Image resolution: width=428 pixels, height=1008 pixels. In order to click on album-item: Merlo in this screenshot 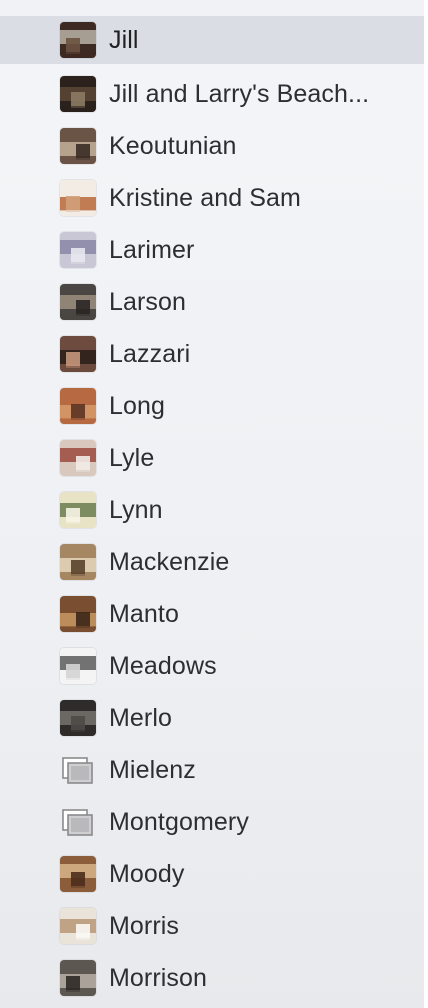, I will do `click(212, 718)`.